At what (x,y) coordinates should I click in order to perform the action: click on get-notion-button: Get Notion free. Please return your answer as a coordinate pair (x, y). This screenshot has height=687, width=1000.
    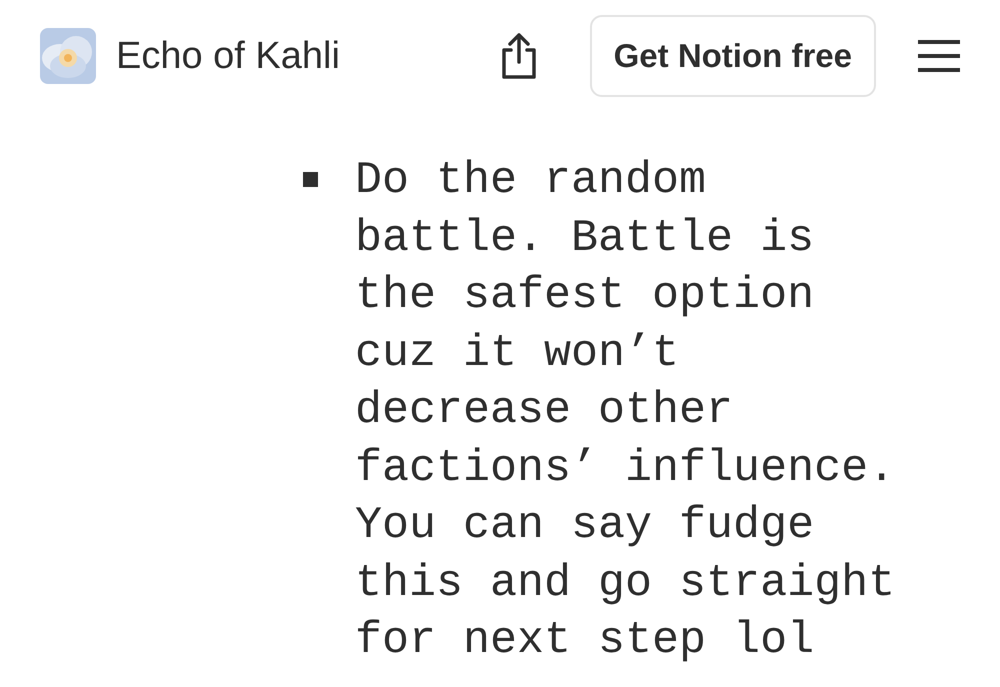
    Looking at the image, I should click on (733, 56).